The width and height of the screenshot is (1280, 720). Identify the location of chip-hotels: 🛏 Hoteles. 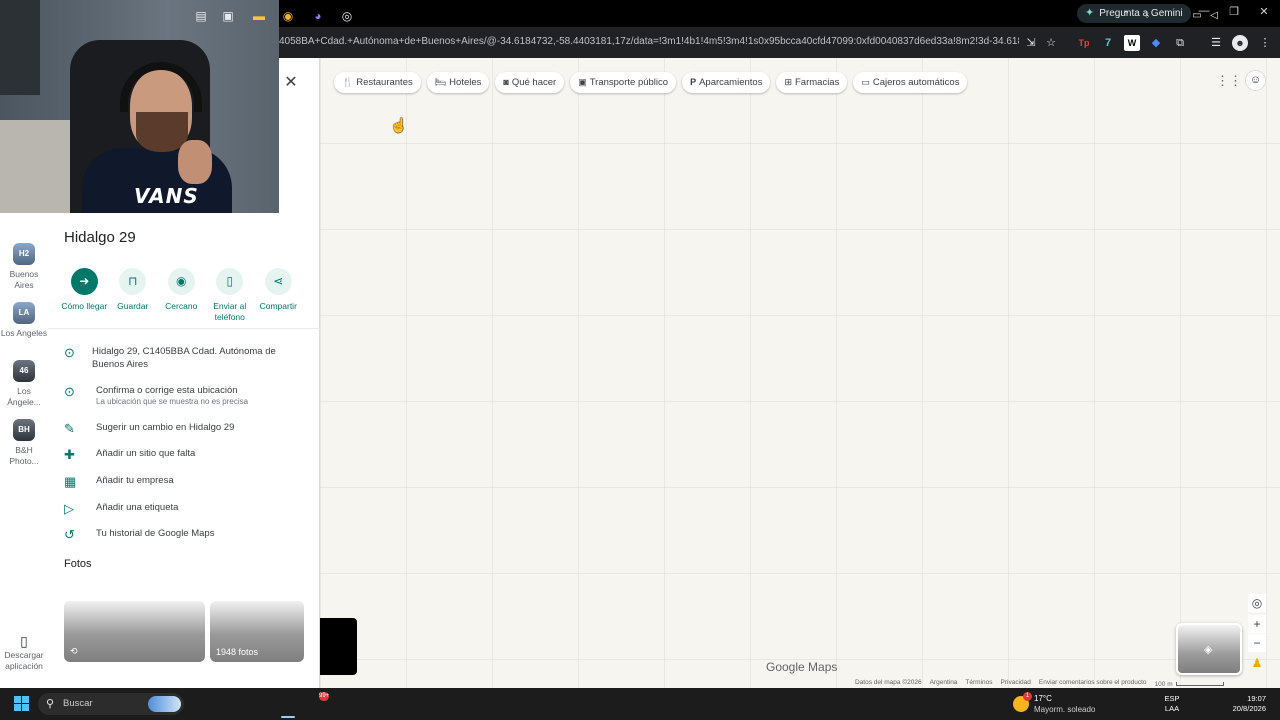
(458, 82).